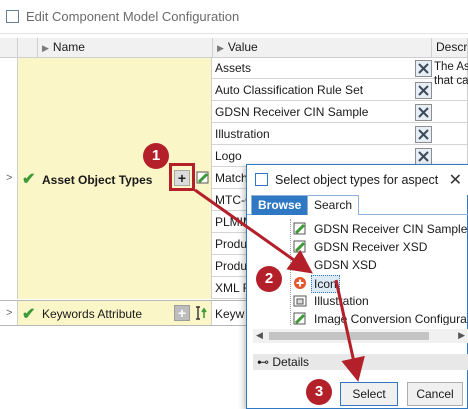  Describe the element at coordinates (369, 394) in the screenshot. I see `select-button: Select` at that location.